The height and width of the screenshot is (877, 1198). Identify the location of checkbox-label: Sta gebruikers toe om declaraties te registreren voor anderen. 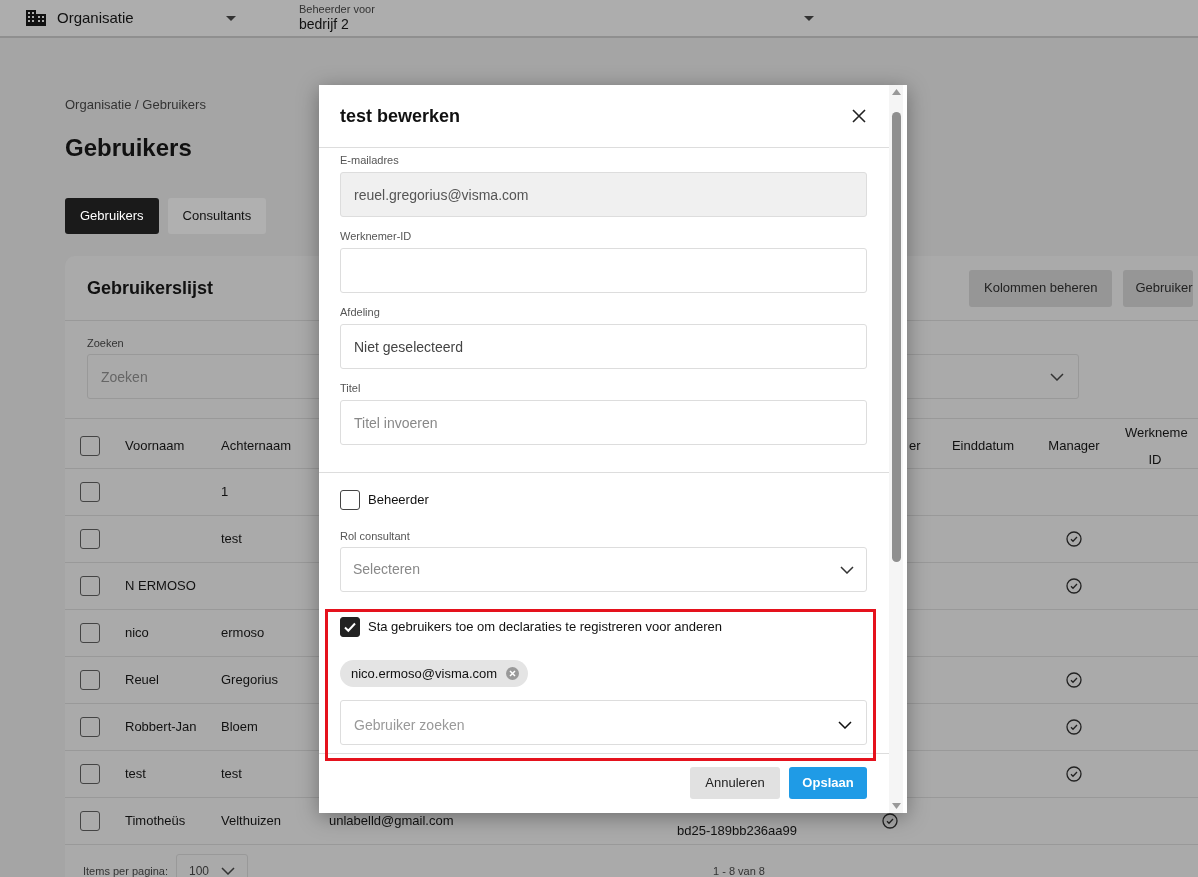
(545, 627).